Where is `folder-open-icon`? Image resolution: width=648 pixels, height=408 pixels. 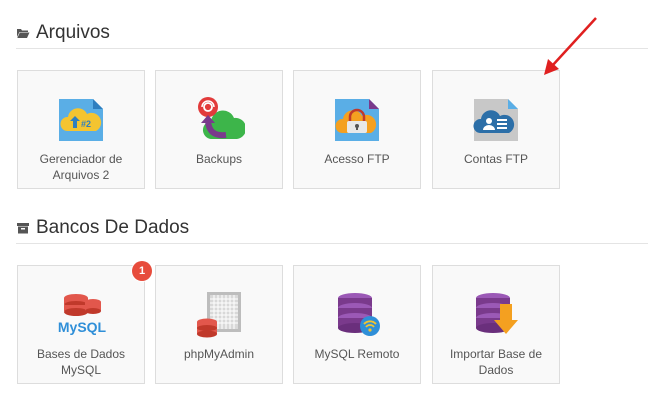
folder-open-icon is located at coordinates (23, 33).